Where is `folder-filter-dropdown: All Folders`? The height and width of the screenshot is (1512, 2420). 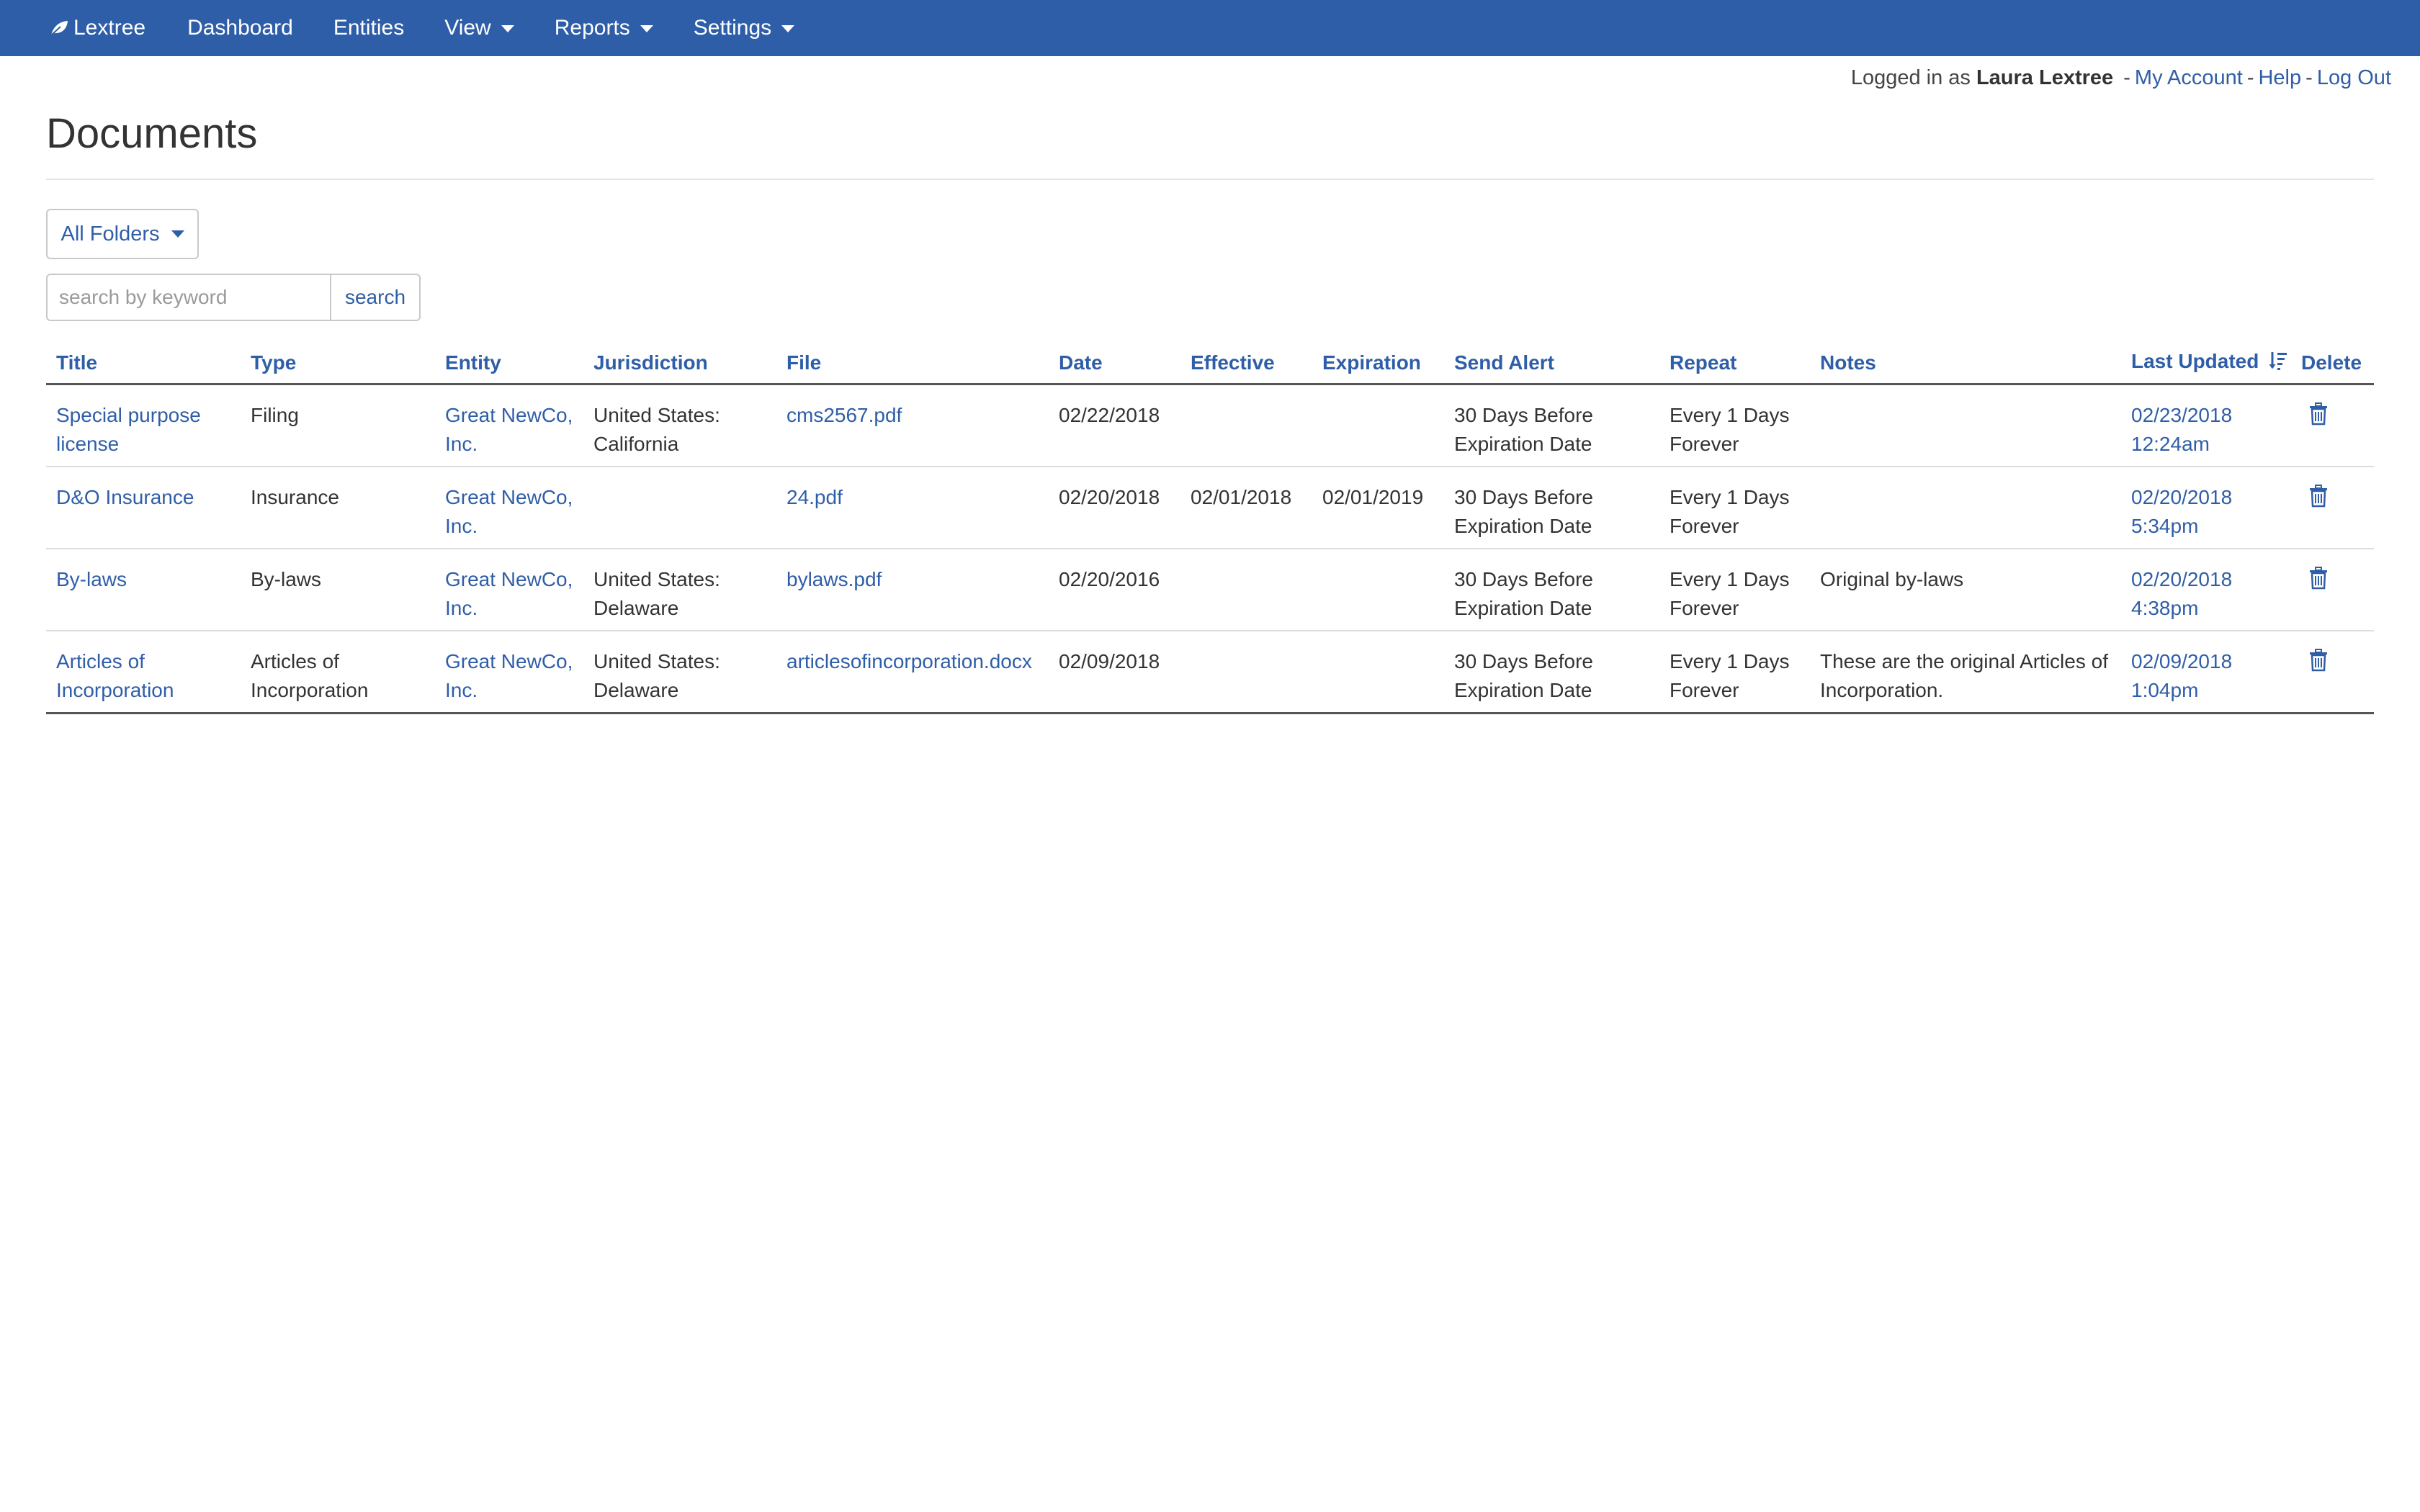
folder-filter-dropdown: All Folders is located at coordinates (123, 234).